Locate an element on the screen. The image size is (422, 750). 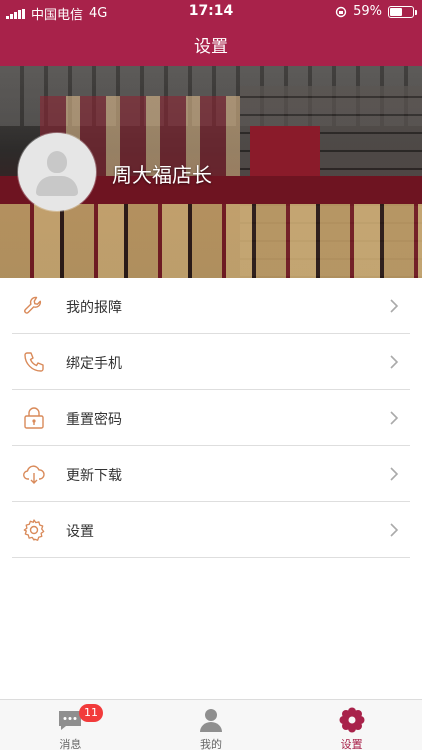
menu-item-label: 设置 is located at coordinates (80, 532).